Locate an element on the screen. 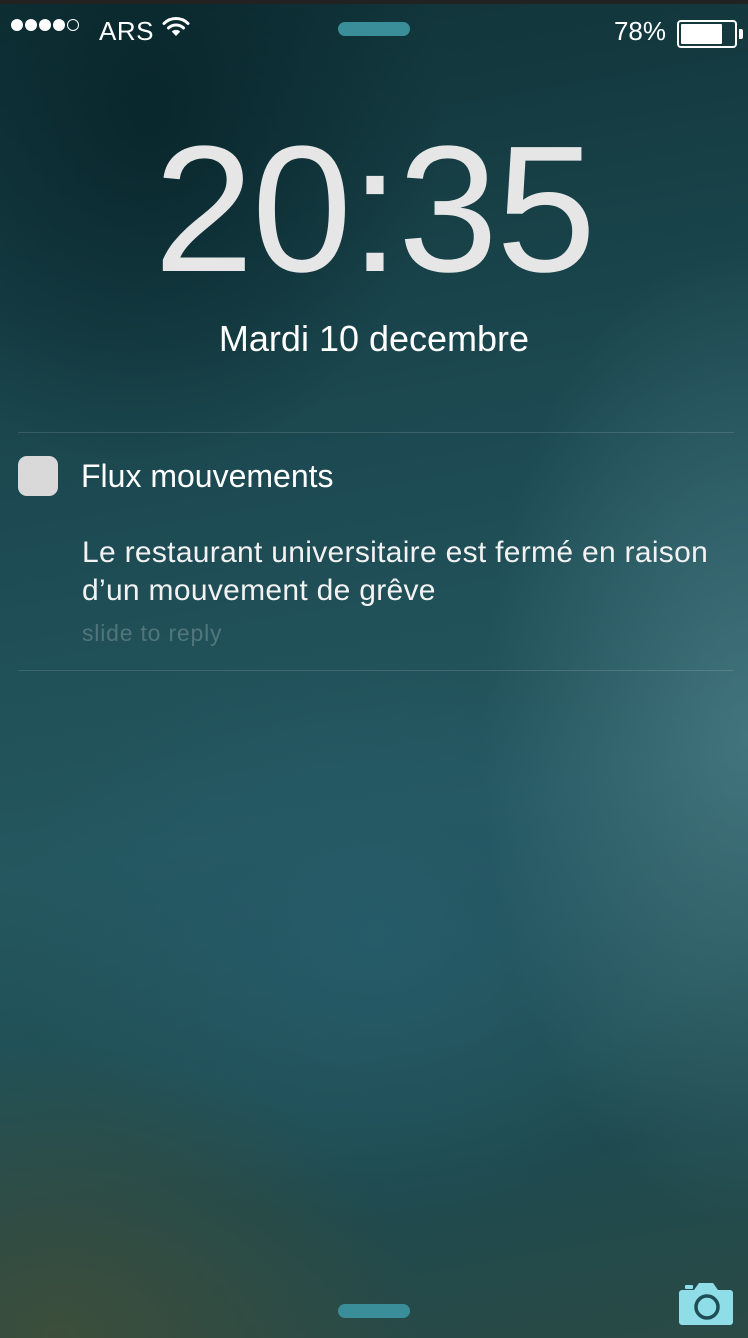 The height and width of the screenshot is (1338, 748). signal-strength is located at coordinates (45, 25).